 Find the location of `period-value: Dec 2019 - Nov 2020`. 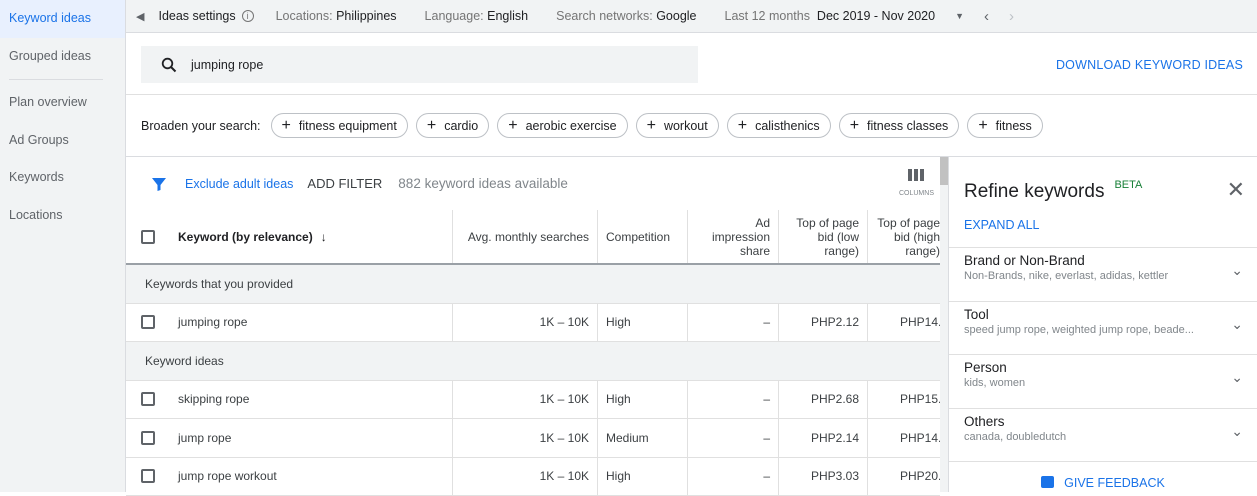

period-value: Dec 2019 - Nov 2020 is located at coordinates (876, 16).